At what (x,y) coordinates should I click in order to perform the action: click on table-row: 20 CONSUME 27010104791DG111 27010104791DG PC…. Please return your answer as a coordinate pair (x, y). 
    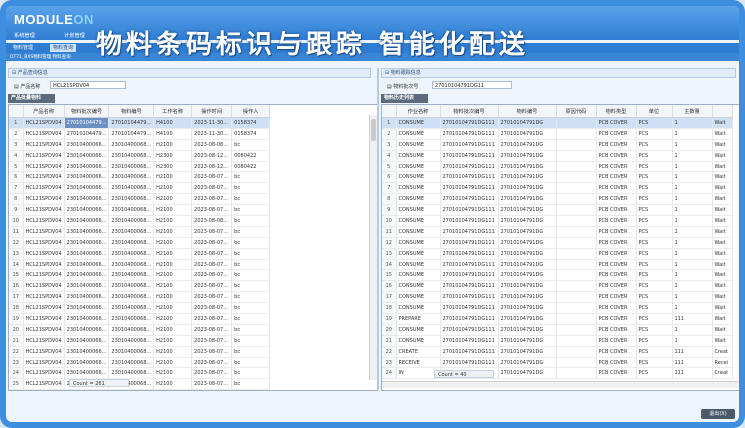
    Looking at the image, I should click on (557, 330).